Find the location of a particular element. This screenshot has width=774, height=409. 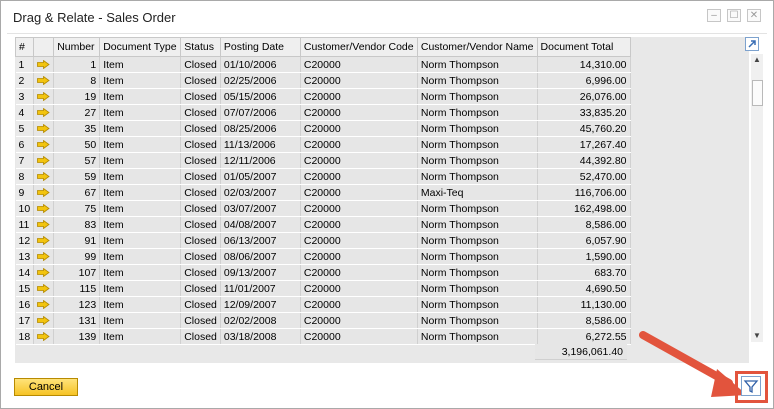

document-total: 44,392.80 is located at coordinates (584, 160).